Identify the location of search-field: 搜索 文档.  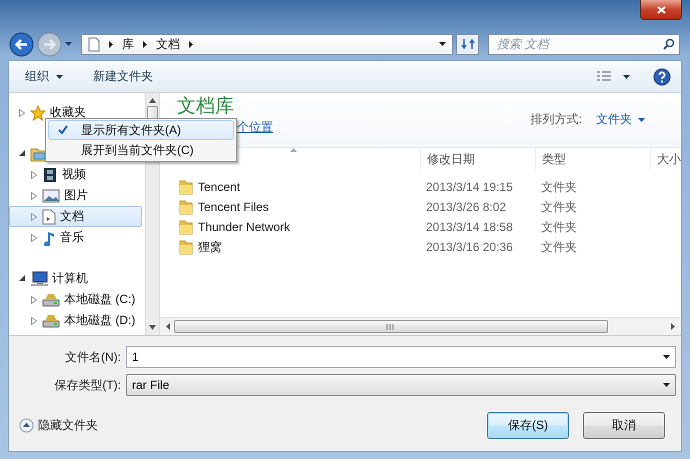
(584, 44).